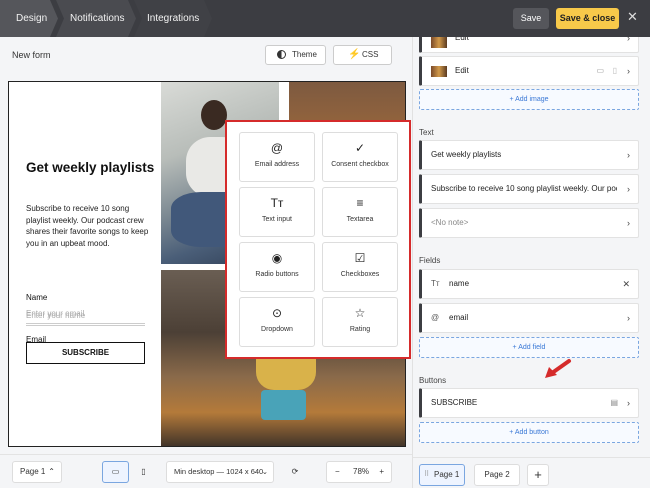 This screenshot has height=488, width=650. Describe the element at coordinates (466, 154) in the screenshot. I see `text-item-label: Get weekly playlists` at that location.